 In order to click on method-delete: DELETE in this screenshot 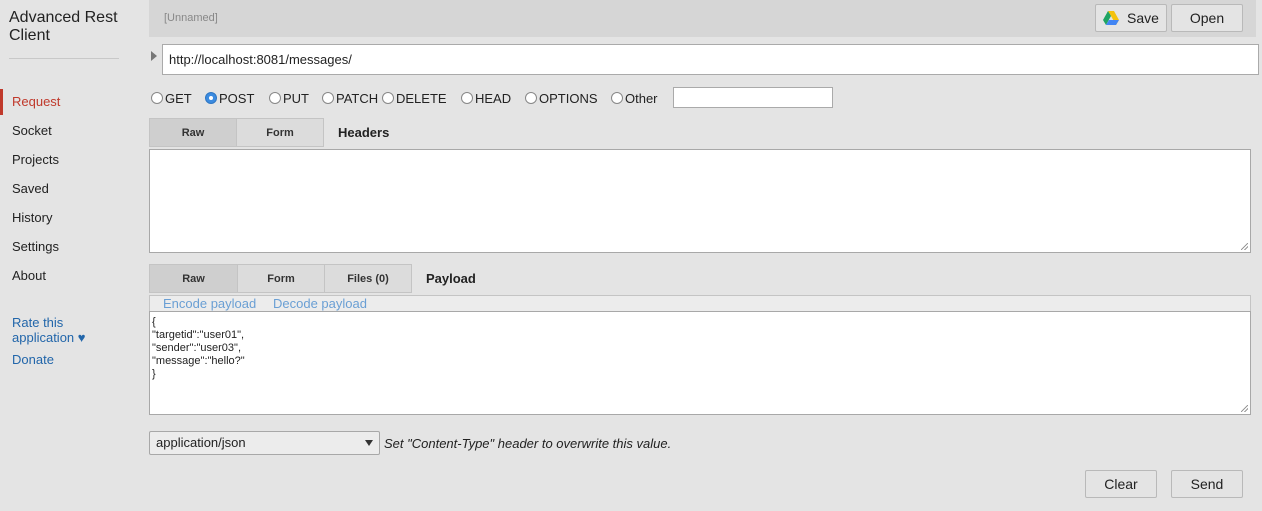, I will do `click(414, 98)`.